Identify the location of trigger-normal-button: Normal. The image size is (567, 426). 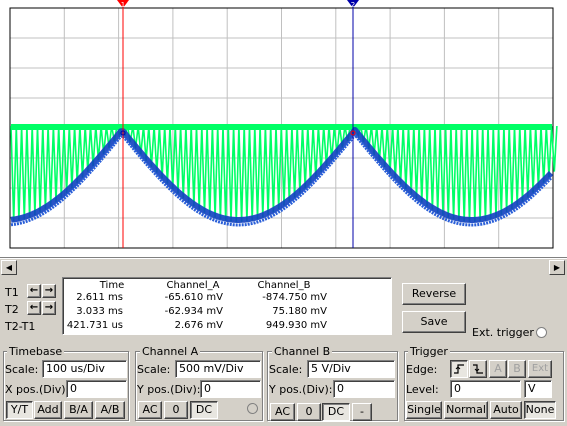
(466, 410).